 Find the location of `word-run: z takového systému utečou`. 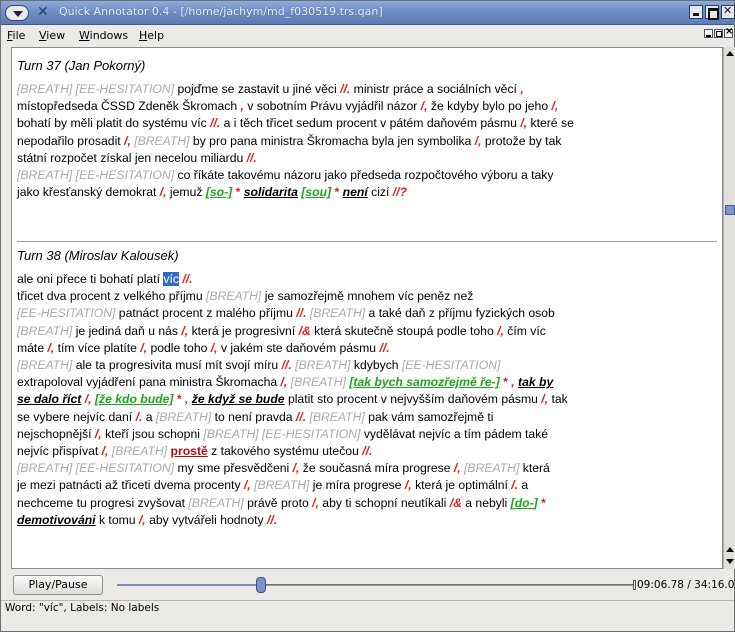

word-run: z takového systému utečou is located at coordinates (285, 451).